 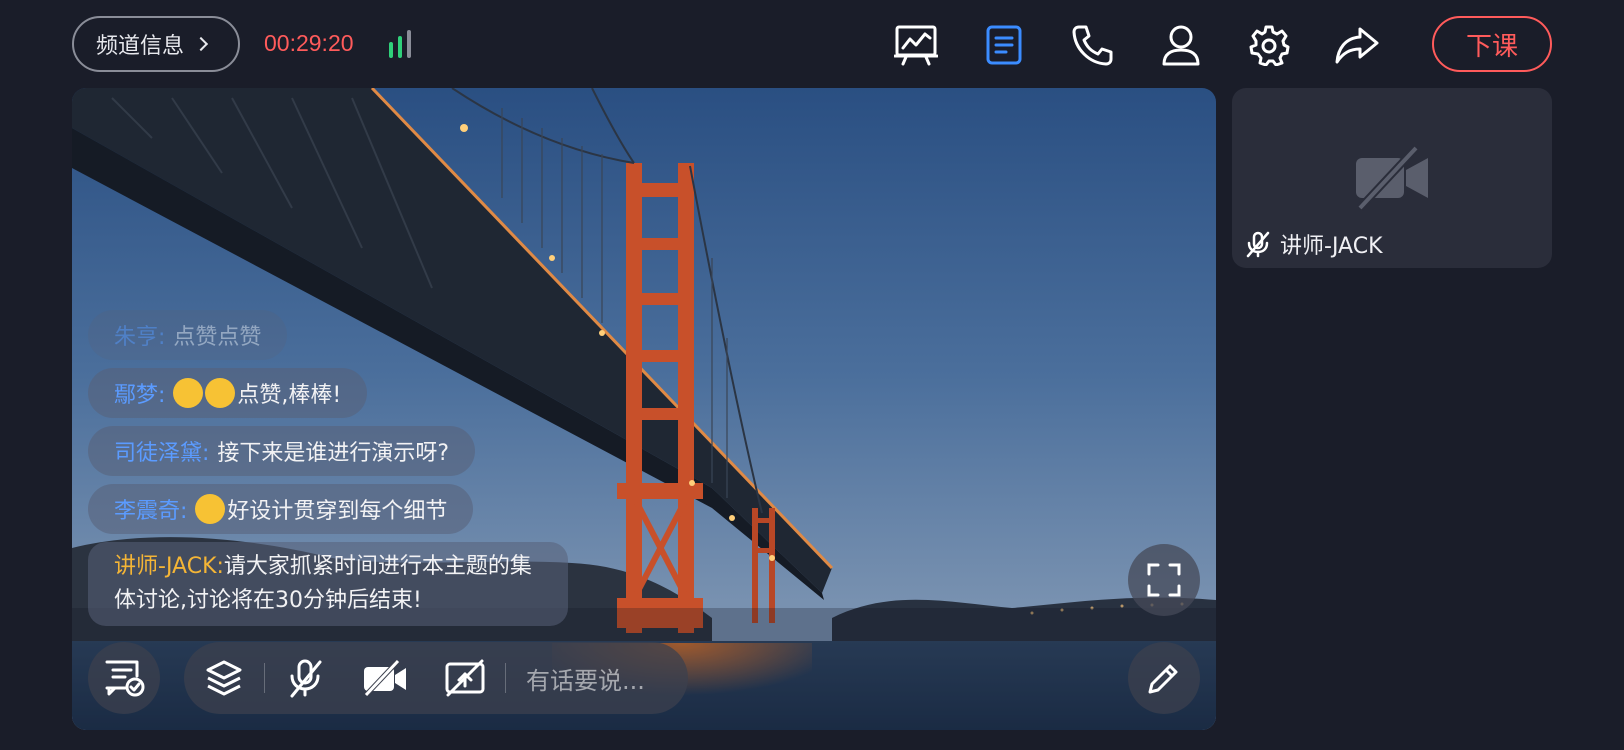 I want to click on settings-icon, so click(x=1269, y=45).